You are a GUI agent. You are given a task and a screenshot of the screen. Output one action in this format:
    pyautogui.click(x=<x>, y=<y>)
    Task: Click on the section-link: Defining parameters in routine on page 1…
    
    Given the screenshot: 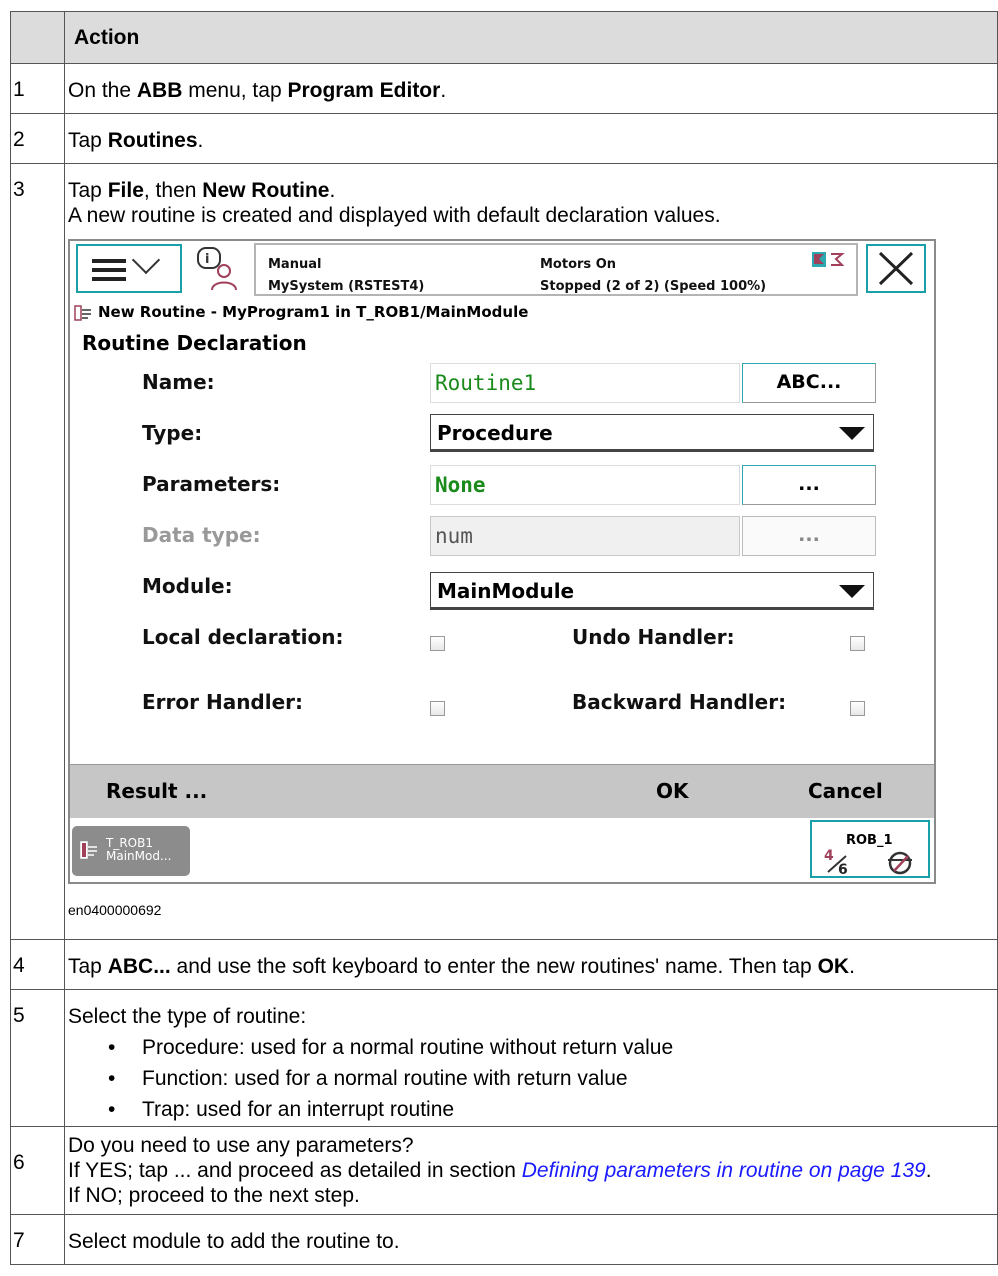 What is the action you would take?
    pyautogui.click(x=724, y=1170)
    